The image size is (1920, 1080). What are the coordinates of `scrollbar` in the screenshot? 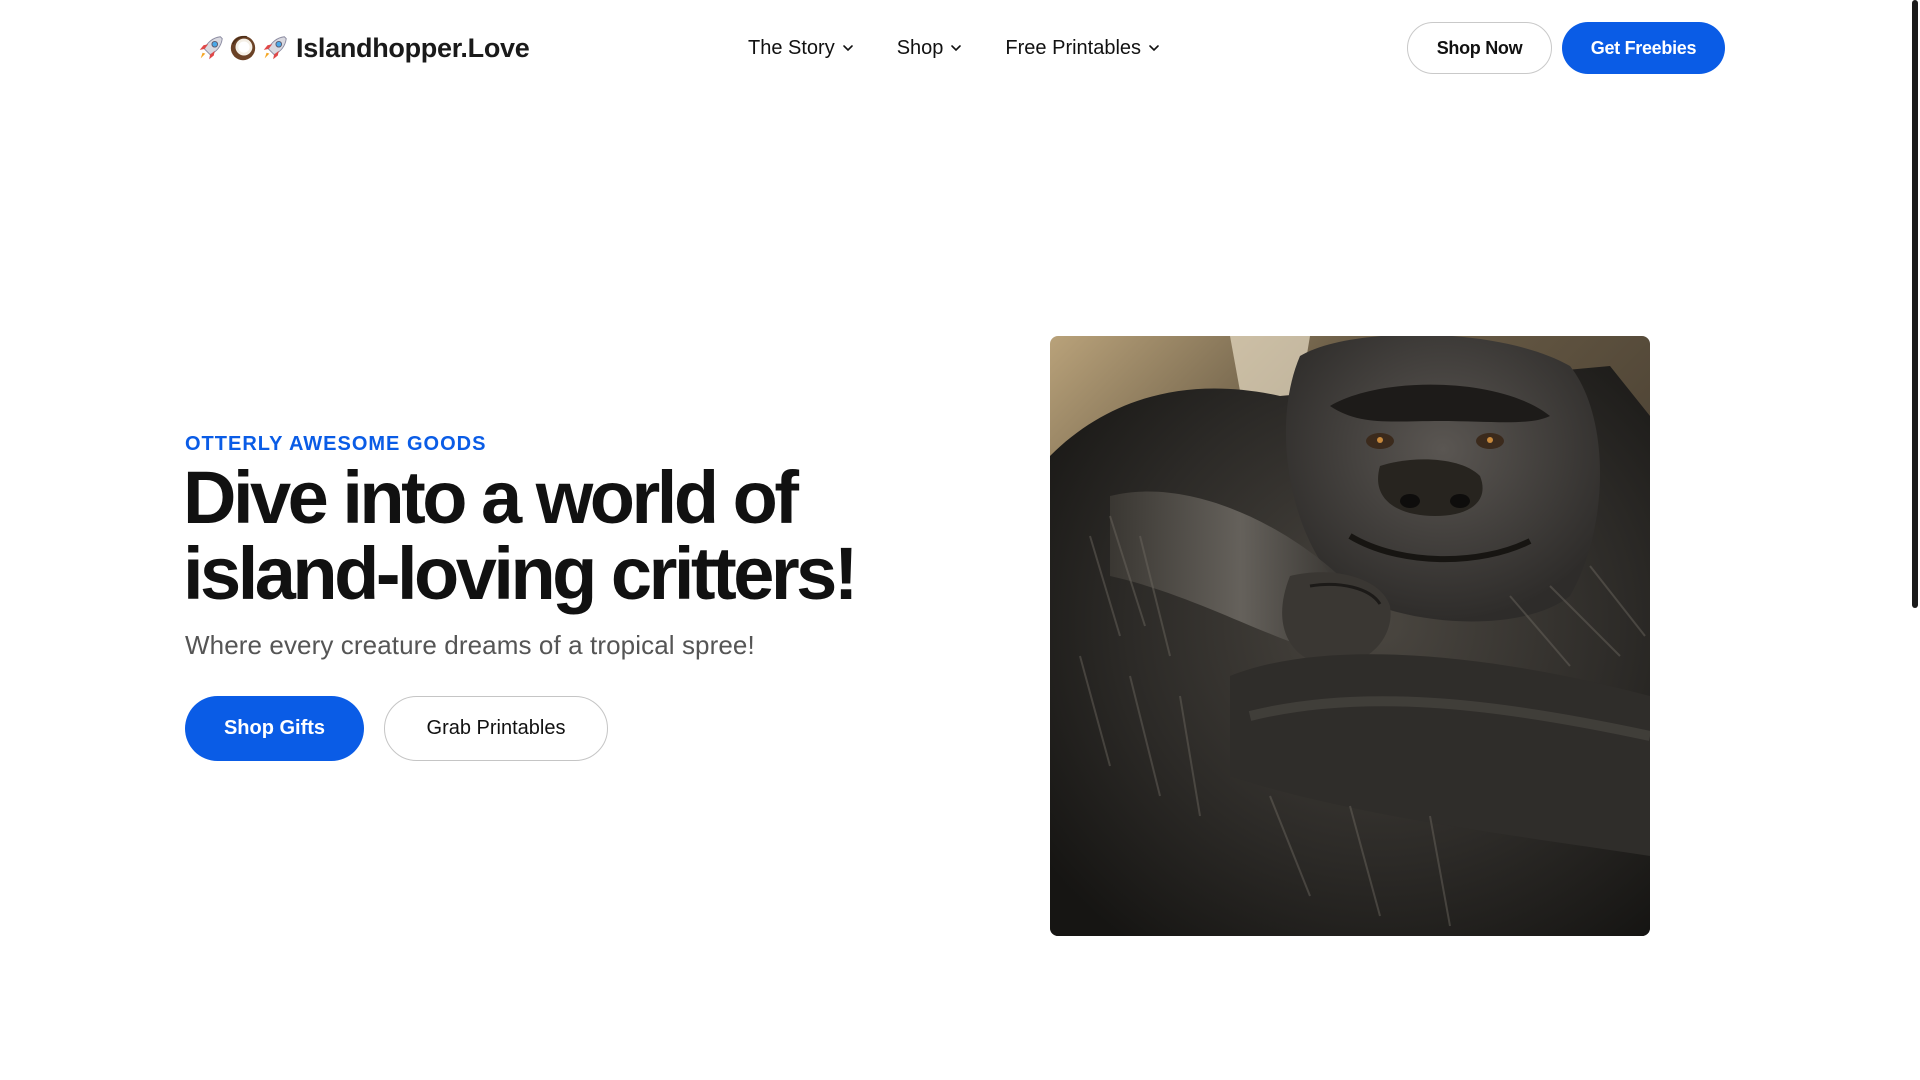 It's located at (1915, 540).